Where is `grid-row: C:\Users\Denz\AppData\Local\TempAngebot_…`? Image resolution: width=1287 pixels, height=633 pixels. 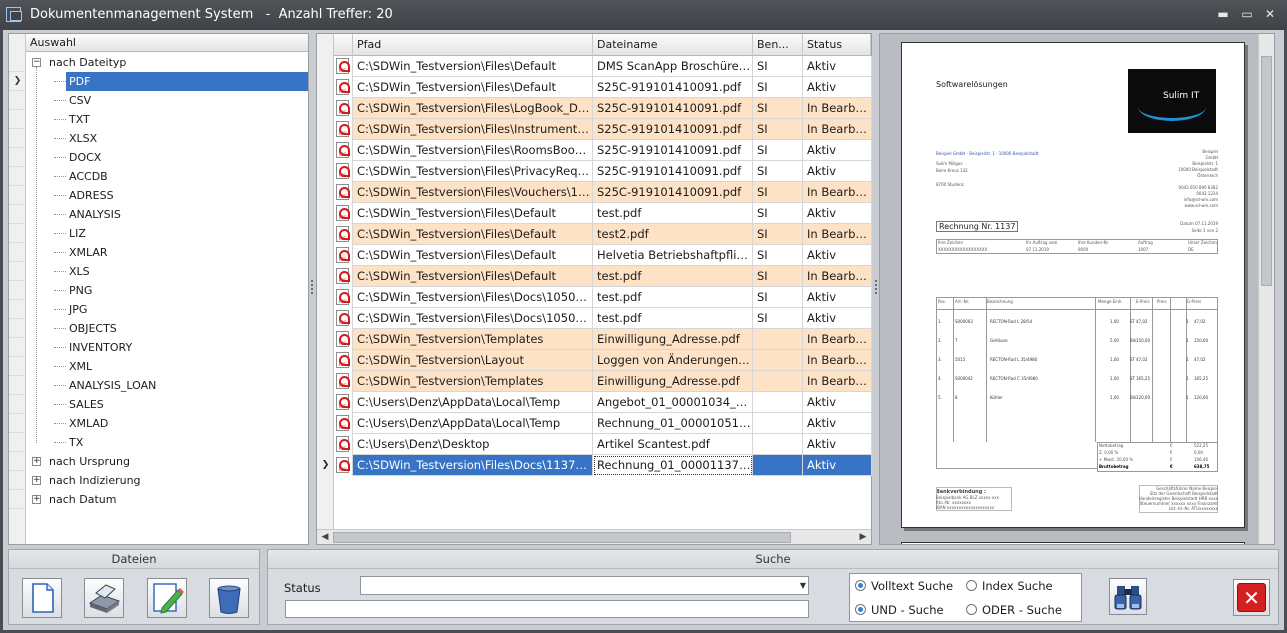 grid-row: C:\Users\Denz\AppData\Local\TempAngebot_… is located at coordinates (603, 402).